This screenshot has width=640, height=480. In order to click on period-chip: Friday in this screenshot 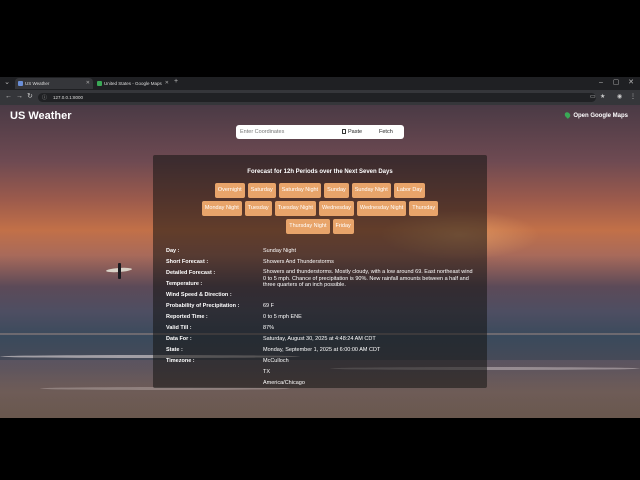, I will do `click(343, 226)`.